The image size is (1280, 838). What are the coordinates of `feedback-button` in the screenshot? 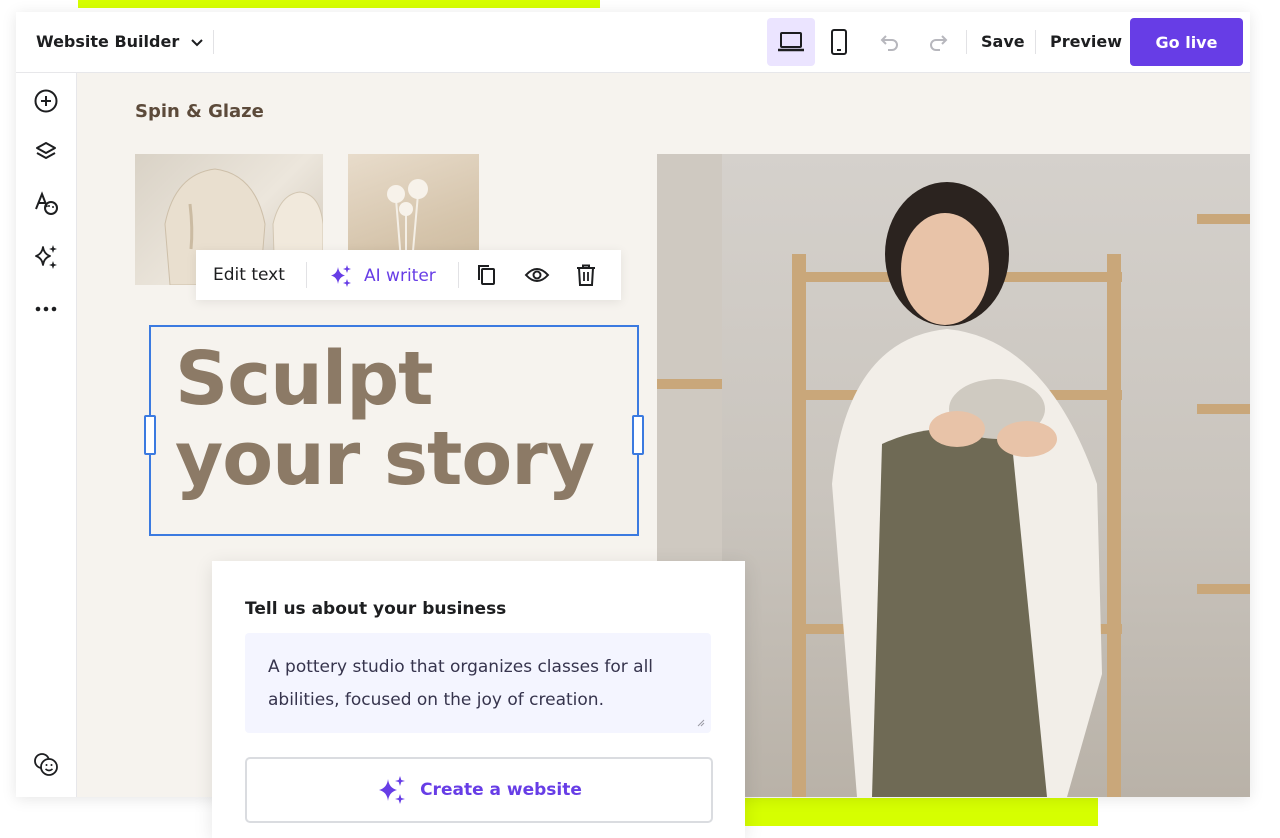 It's located at (46, 765).